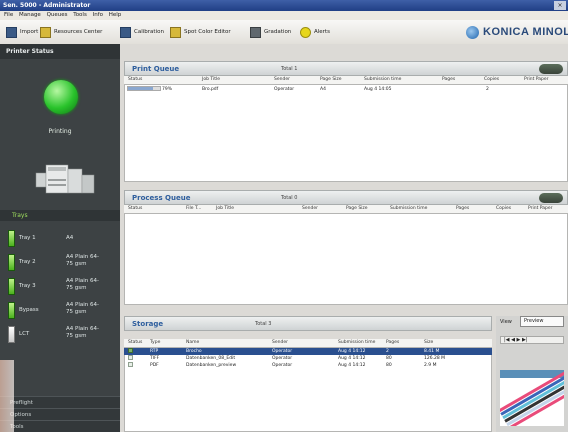  I want to click on calibration-label: Calibration, so click(149, 32).